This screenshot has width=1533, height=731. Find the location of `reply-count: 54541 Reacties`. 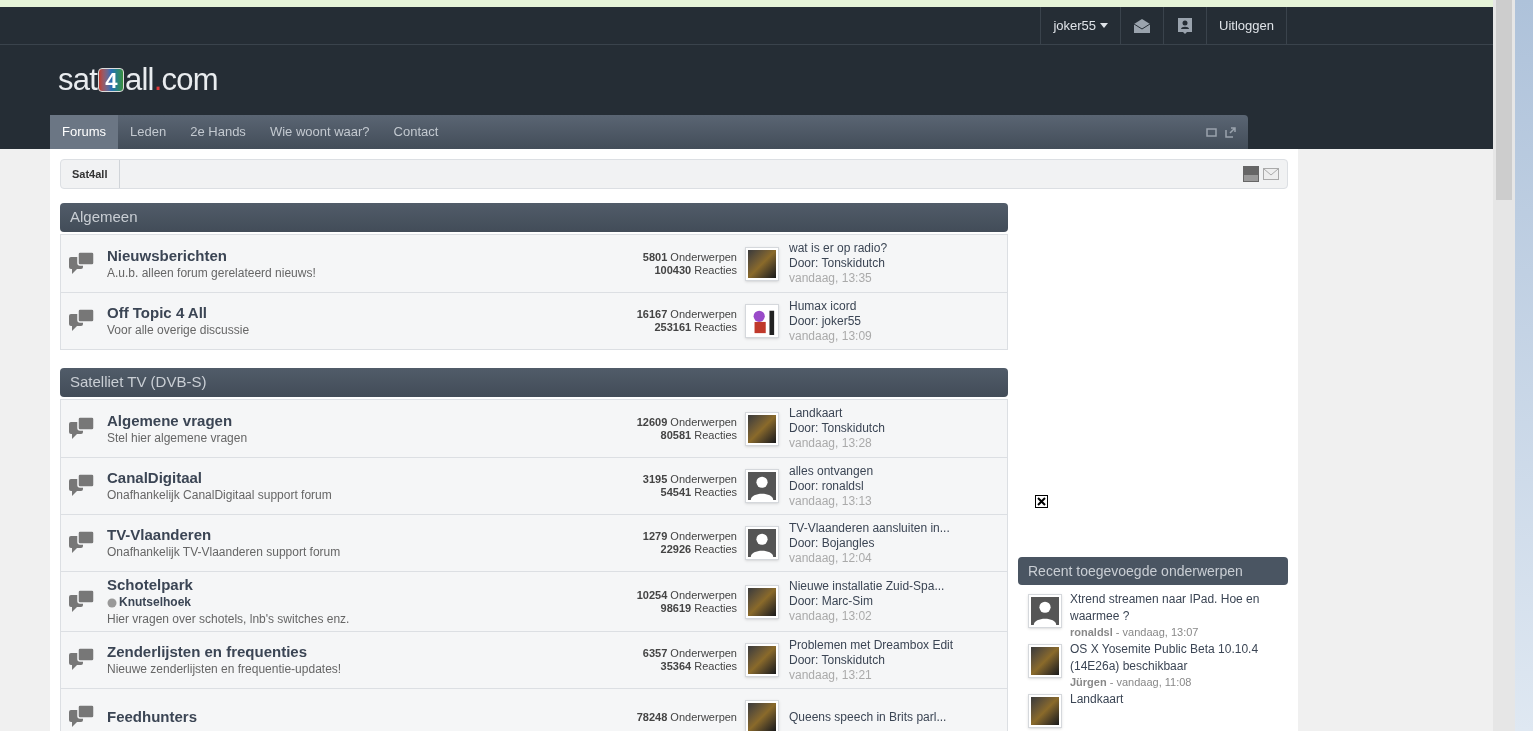

reply-count: 54541 Reacties is located at coordinates (698, 492).